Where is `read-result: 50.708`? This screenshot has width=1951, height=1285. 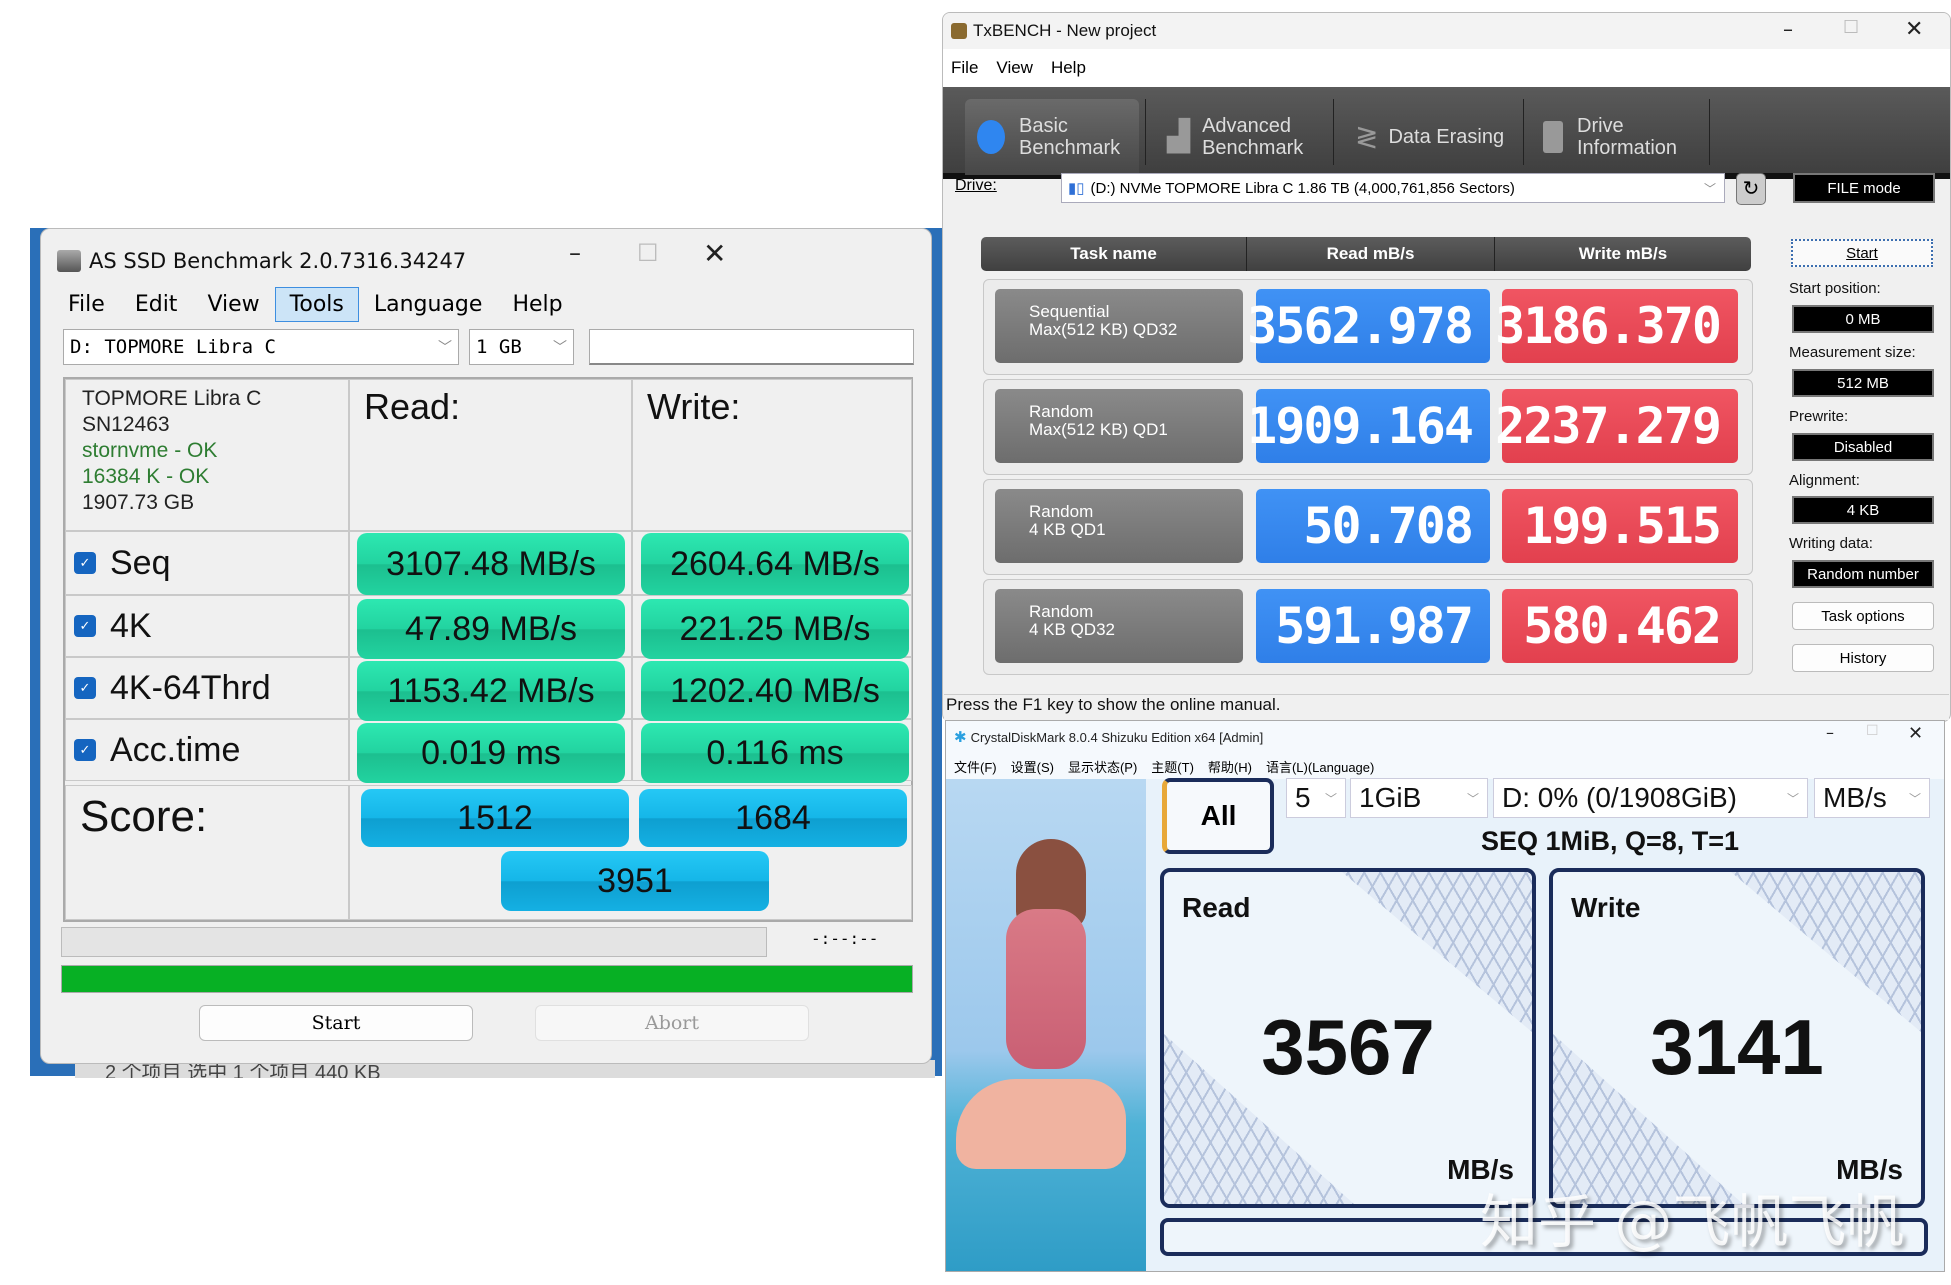 read-result: 50.708 is located at coordinates (1373, 526).